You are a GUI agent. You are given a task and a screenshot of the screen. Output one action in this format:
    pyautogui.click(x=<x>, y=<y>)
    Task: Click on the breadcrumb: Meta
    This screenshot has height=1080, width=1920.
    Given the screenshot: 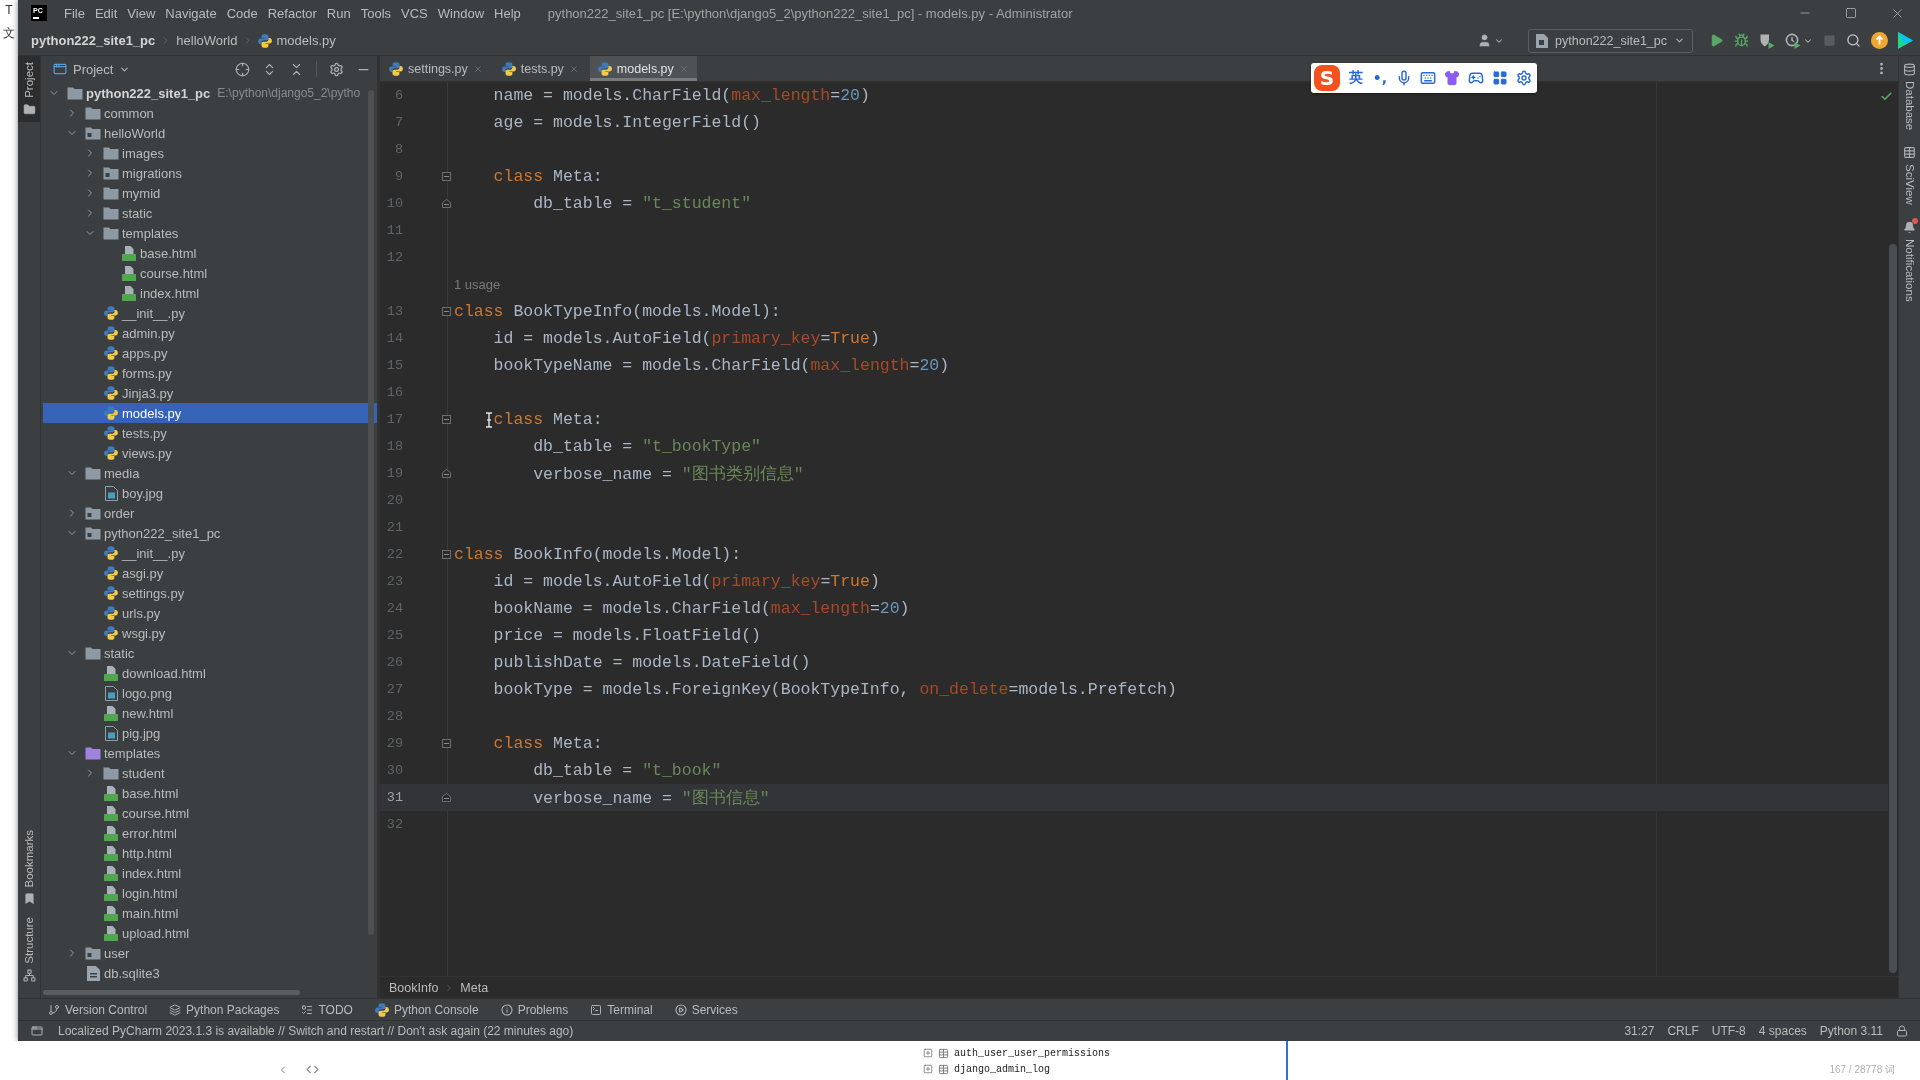 What is the action you would take?
    pyautogui.click(x=474, y=987)
    